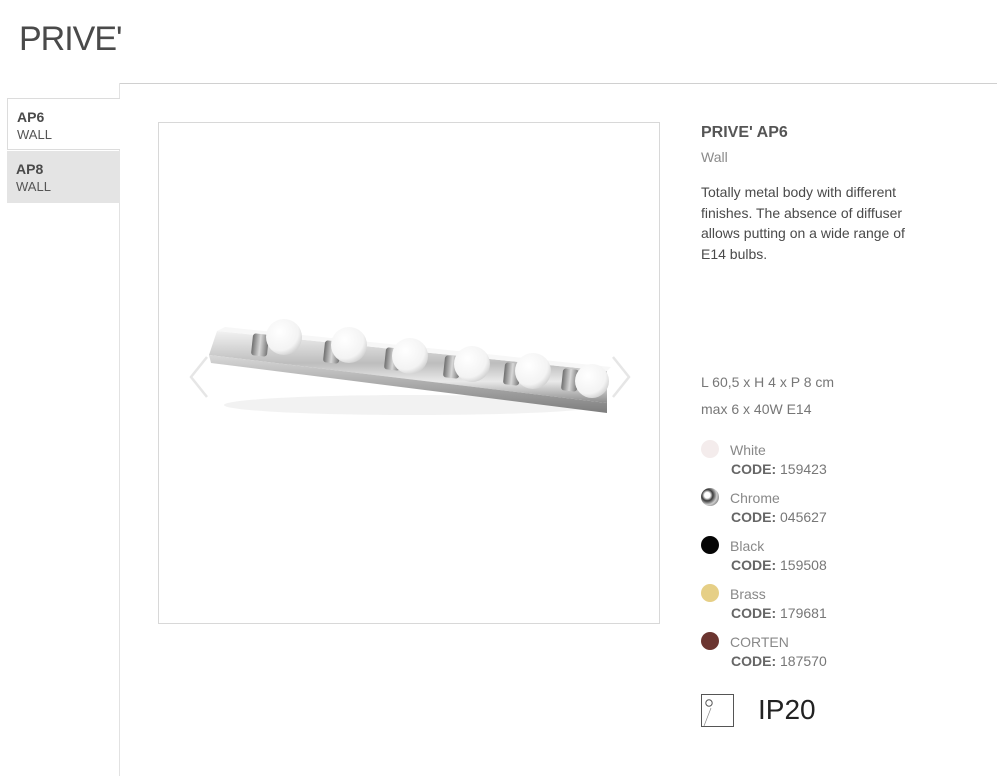 The image size is (997, 776). I want to click on finish-name: White, so click(748, 450).